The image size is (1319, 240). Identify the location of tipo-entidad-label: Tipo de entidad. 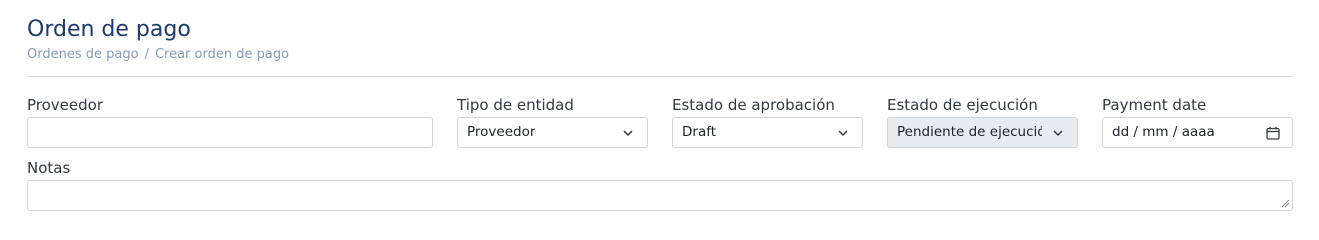
(515, 105).